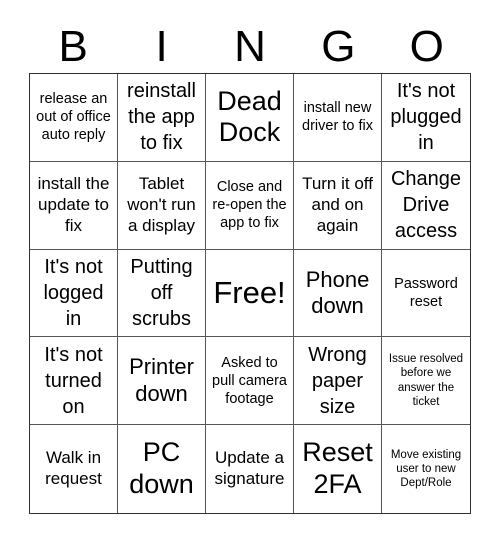 Image resolution: width=500 pixels, height=544 pixels. I want to click on bingo-cell: Phone down, so click(338, 293).